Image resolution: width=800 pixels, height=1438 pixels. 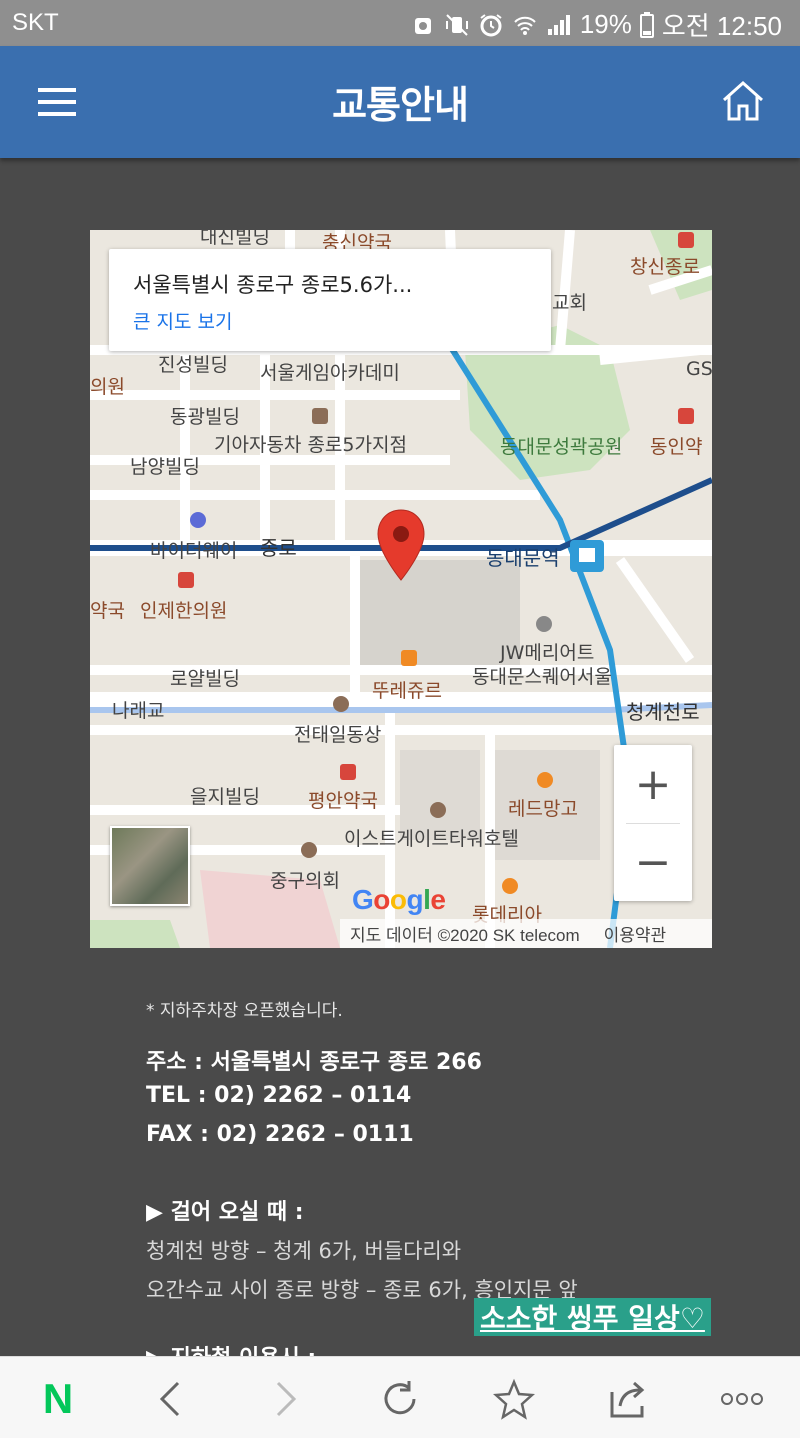 I want to click on parking-notice: * 지하주차장 오픈했습니다., so click(x=244, y=1011).